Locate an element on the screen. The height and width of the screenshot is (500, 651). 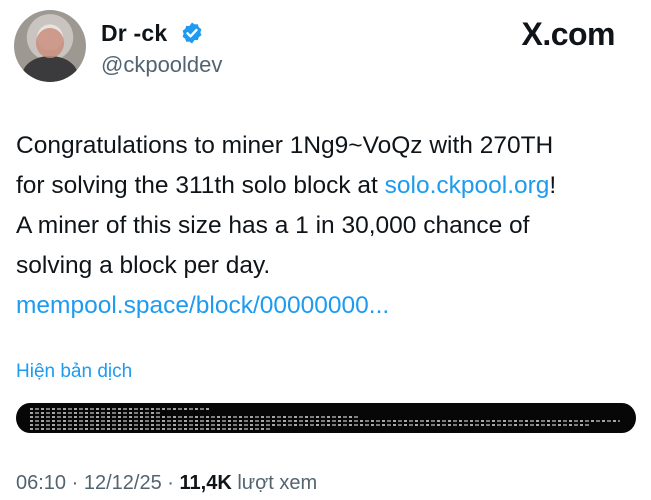
show-translation-link: Hiện bản dịch is located at coordinates (74, 372).